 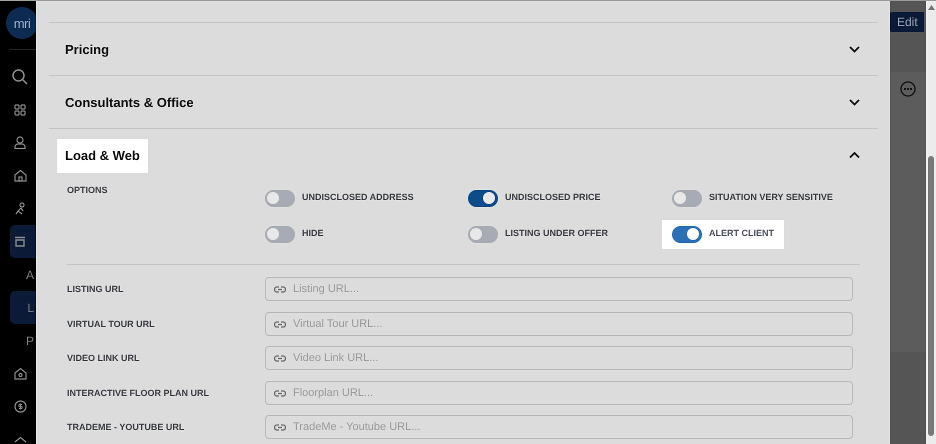 What do you see at coordinates (23, 307) in the screenshot?
I see `sidebar-item: L` at bounding box center [23, 307].